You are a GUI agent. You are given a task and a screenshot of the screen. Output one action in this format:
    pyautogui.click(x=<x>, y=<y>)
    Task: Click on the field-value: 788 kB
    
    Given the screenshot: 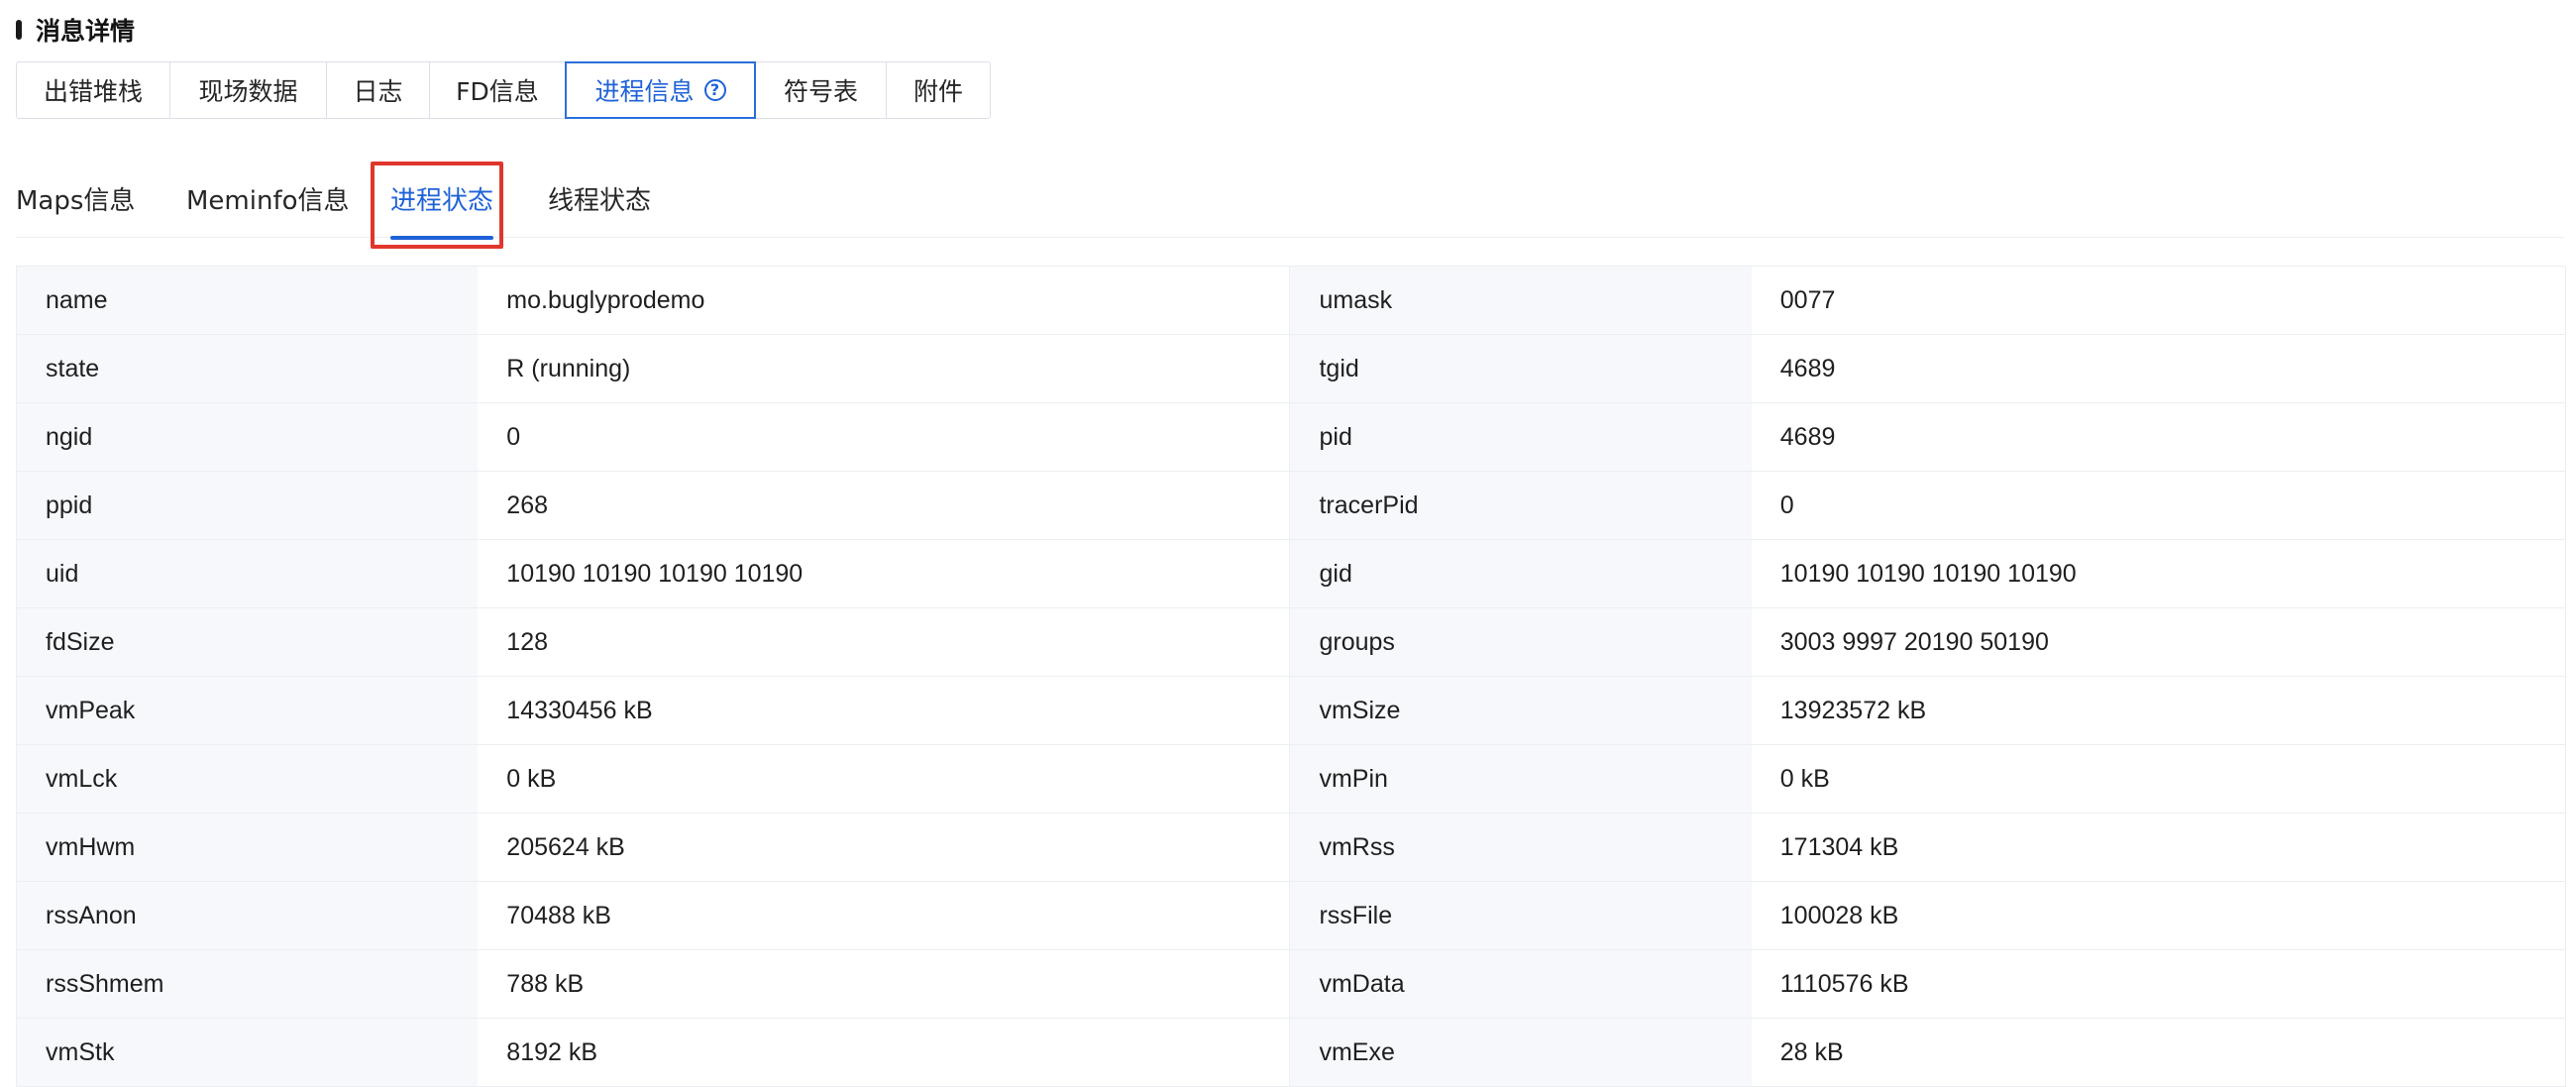 What is the action you would take?
    pyautogui.click(x=884, y=984)
    